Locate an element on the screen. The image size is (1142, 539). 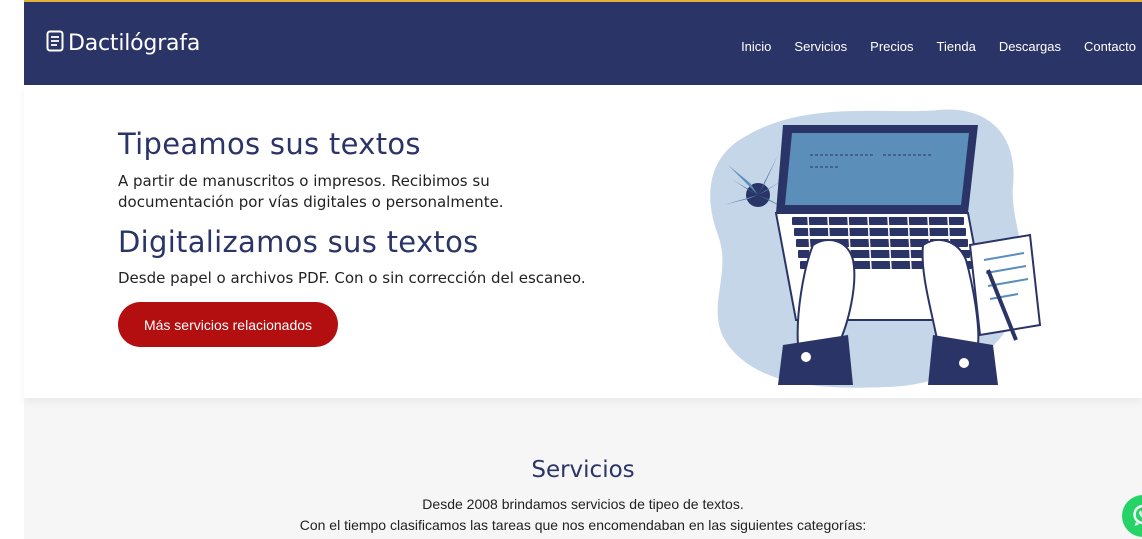
hero-title-typing: Tipeamos sus textos is located at coordinates (269, 144).